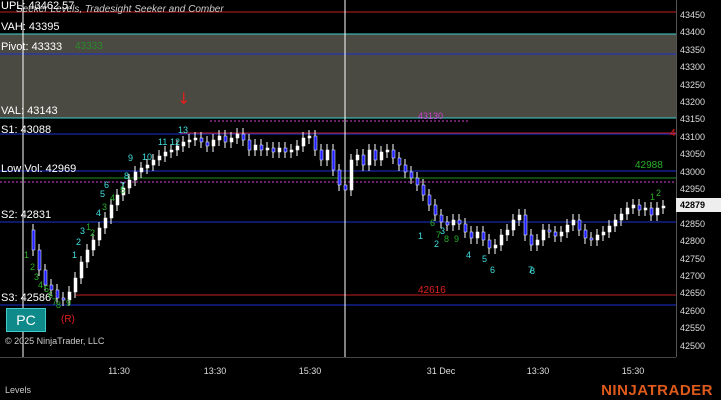 This screenshot has width=721, height=400. I want to click on seq-down-number: 4, so click(469, 255).